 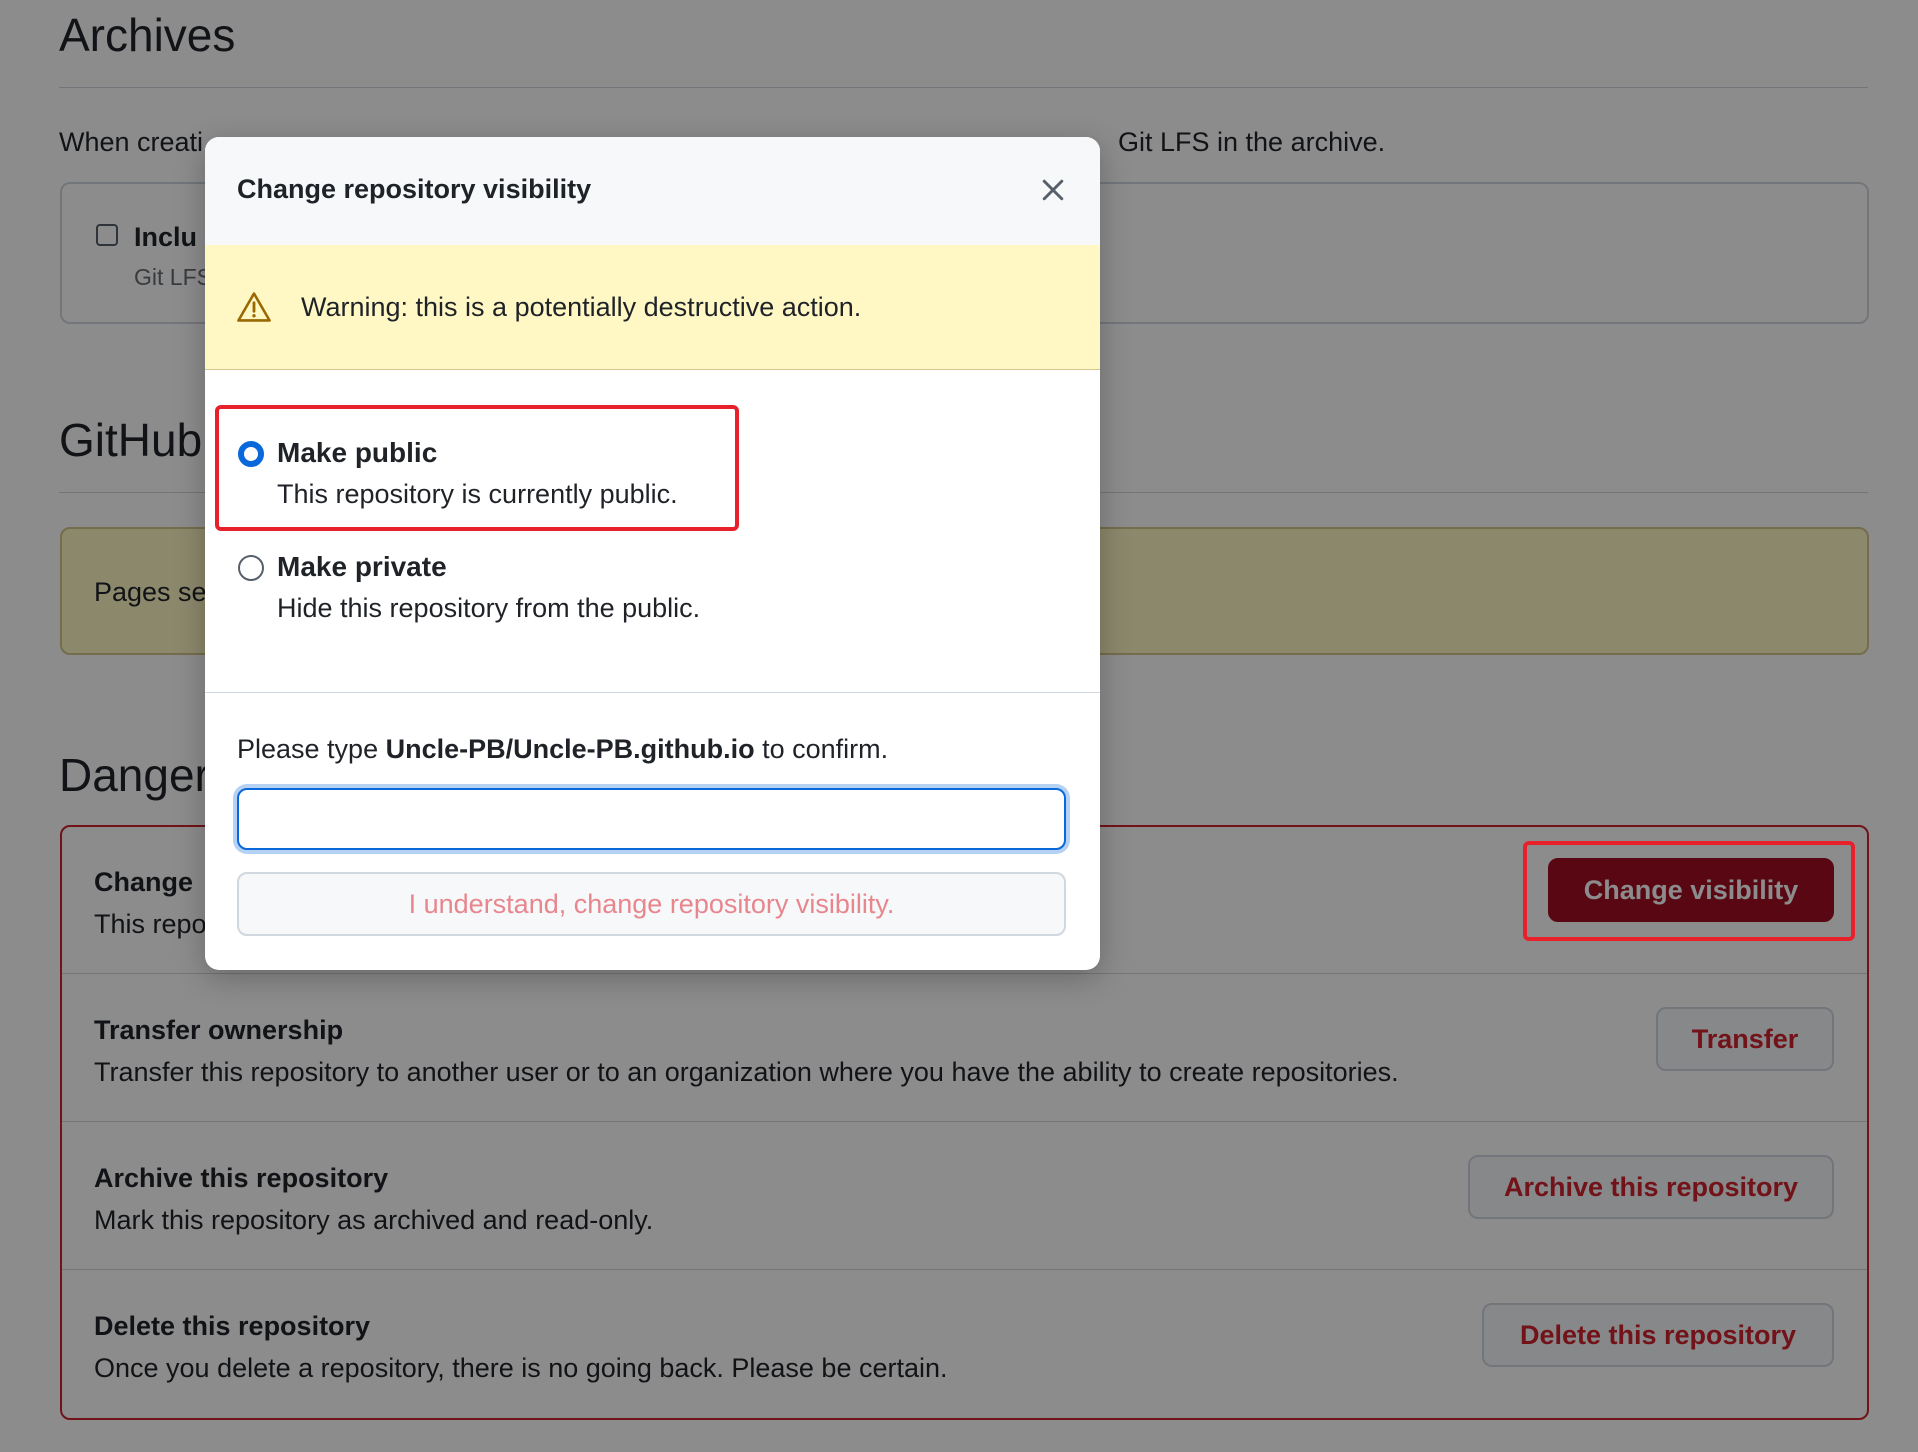 I want to click on confirm-suffix: to confirm., so click(x=821, y=749).